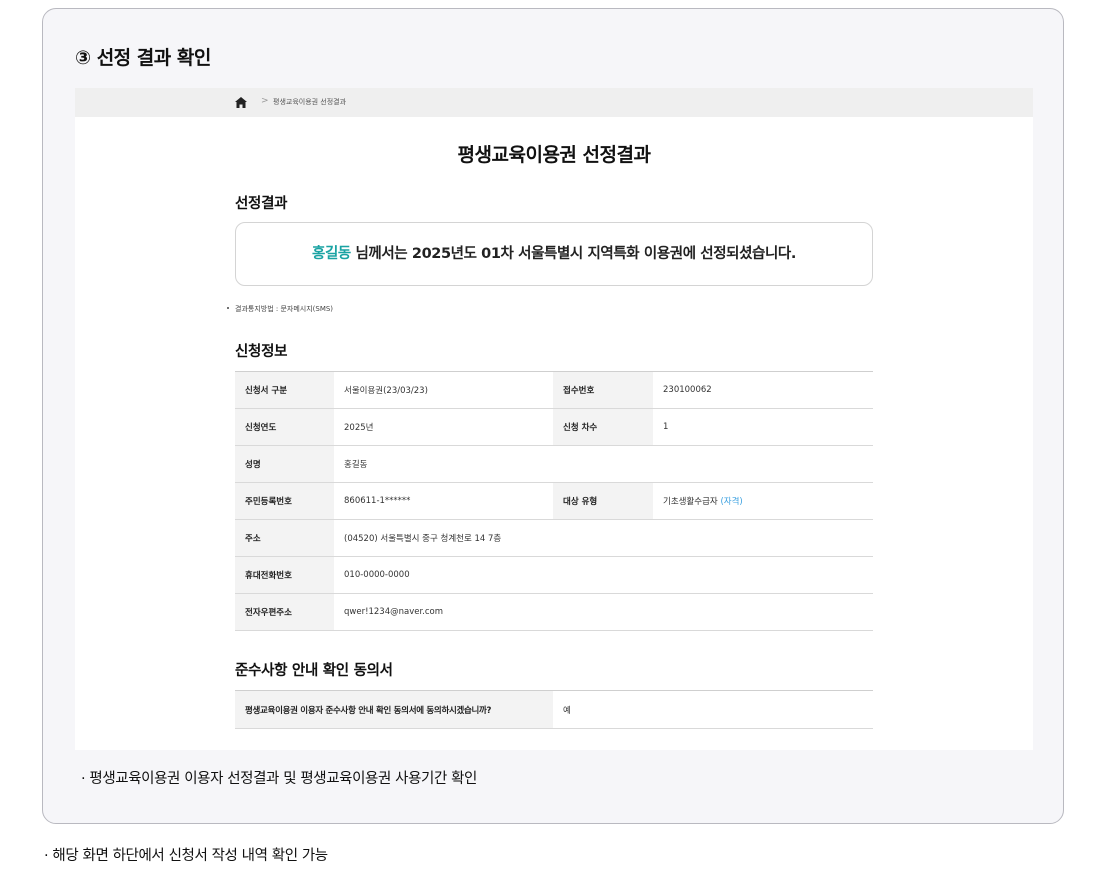  Describe the element at coordinates (713, 709) in the screenshot. I see `consent-answer: 예` at that location.